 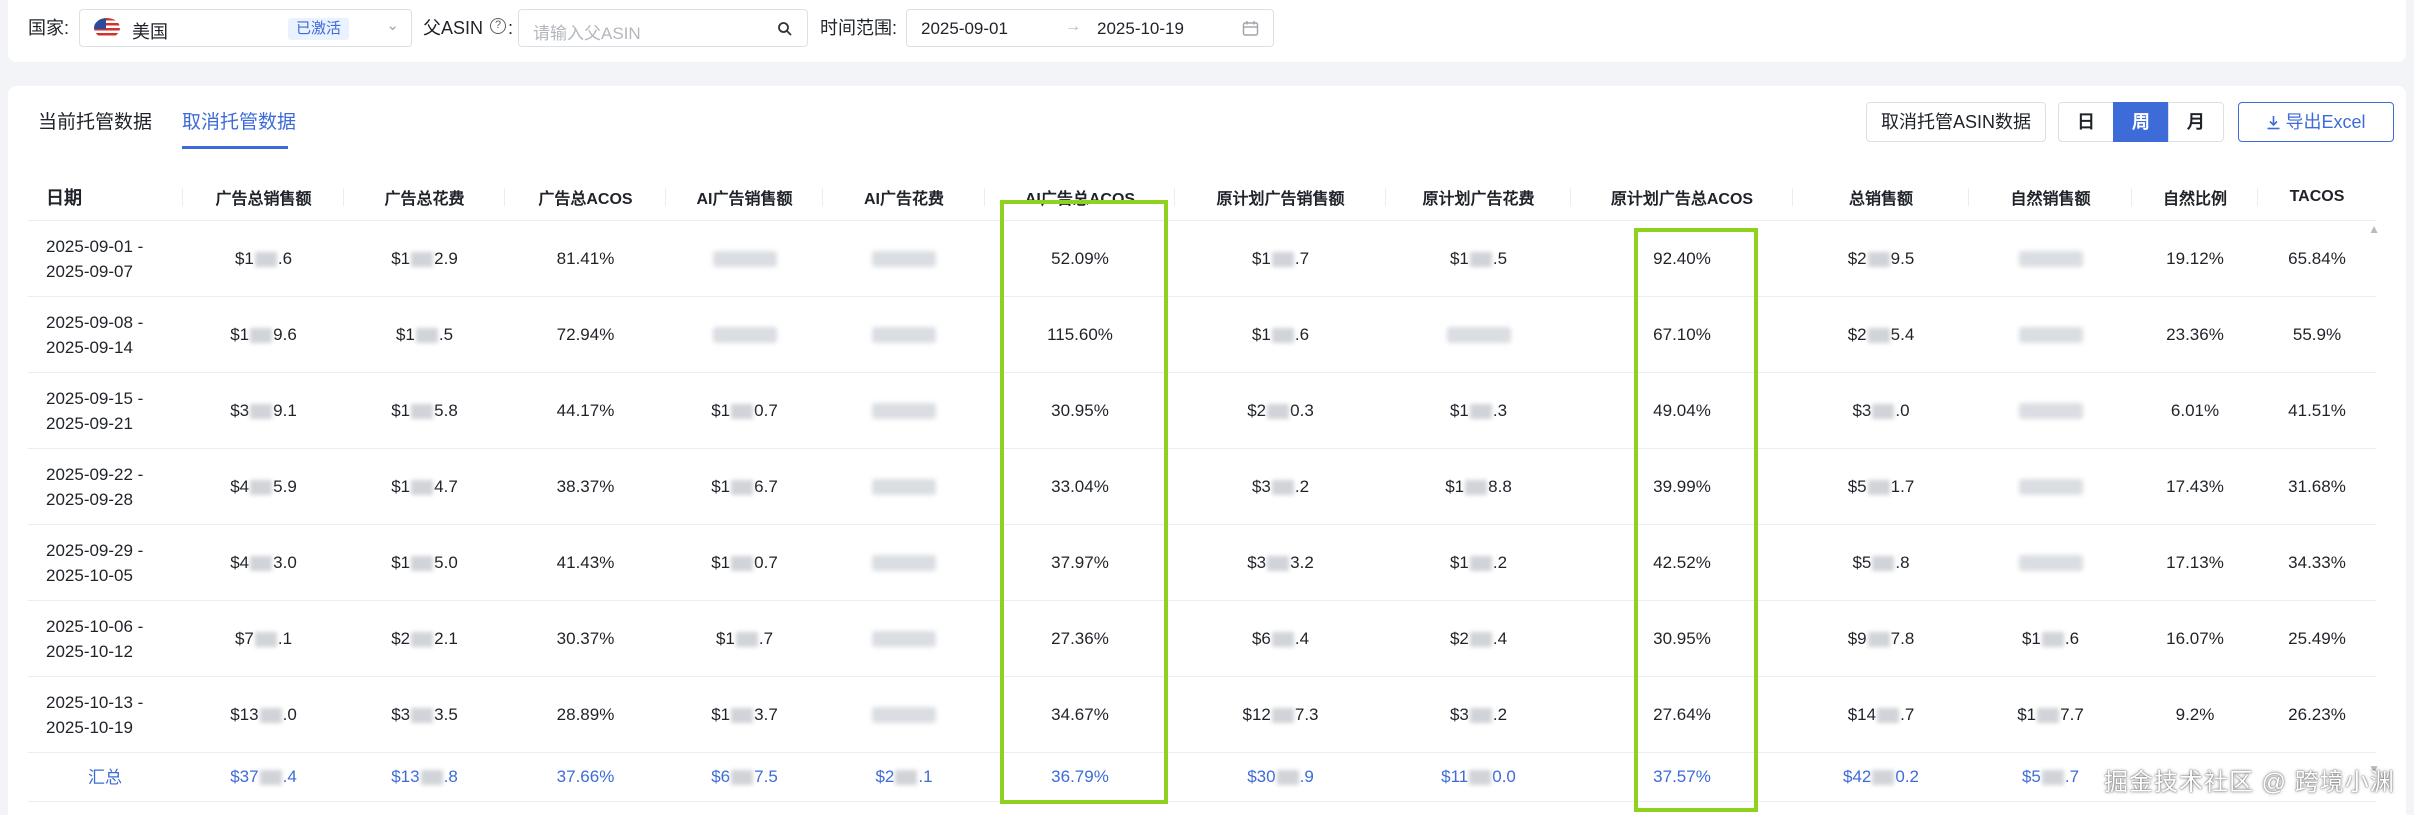 What do you see at coordinates (319, 29) in the screenshot?
I see `status-badge: 已激活` at bounding box center [319, 29].